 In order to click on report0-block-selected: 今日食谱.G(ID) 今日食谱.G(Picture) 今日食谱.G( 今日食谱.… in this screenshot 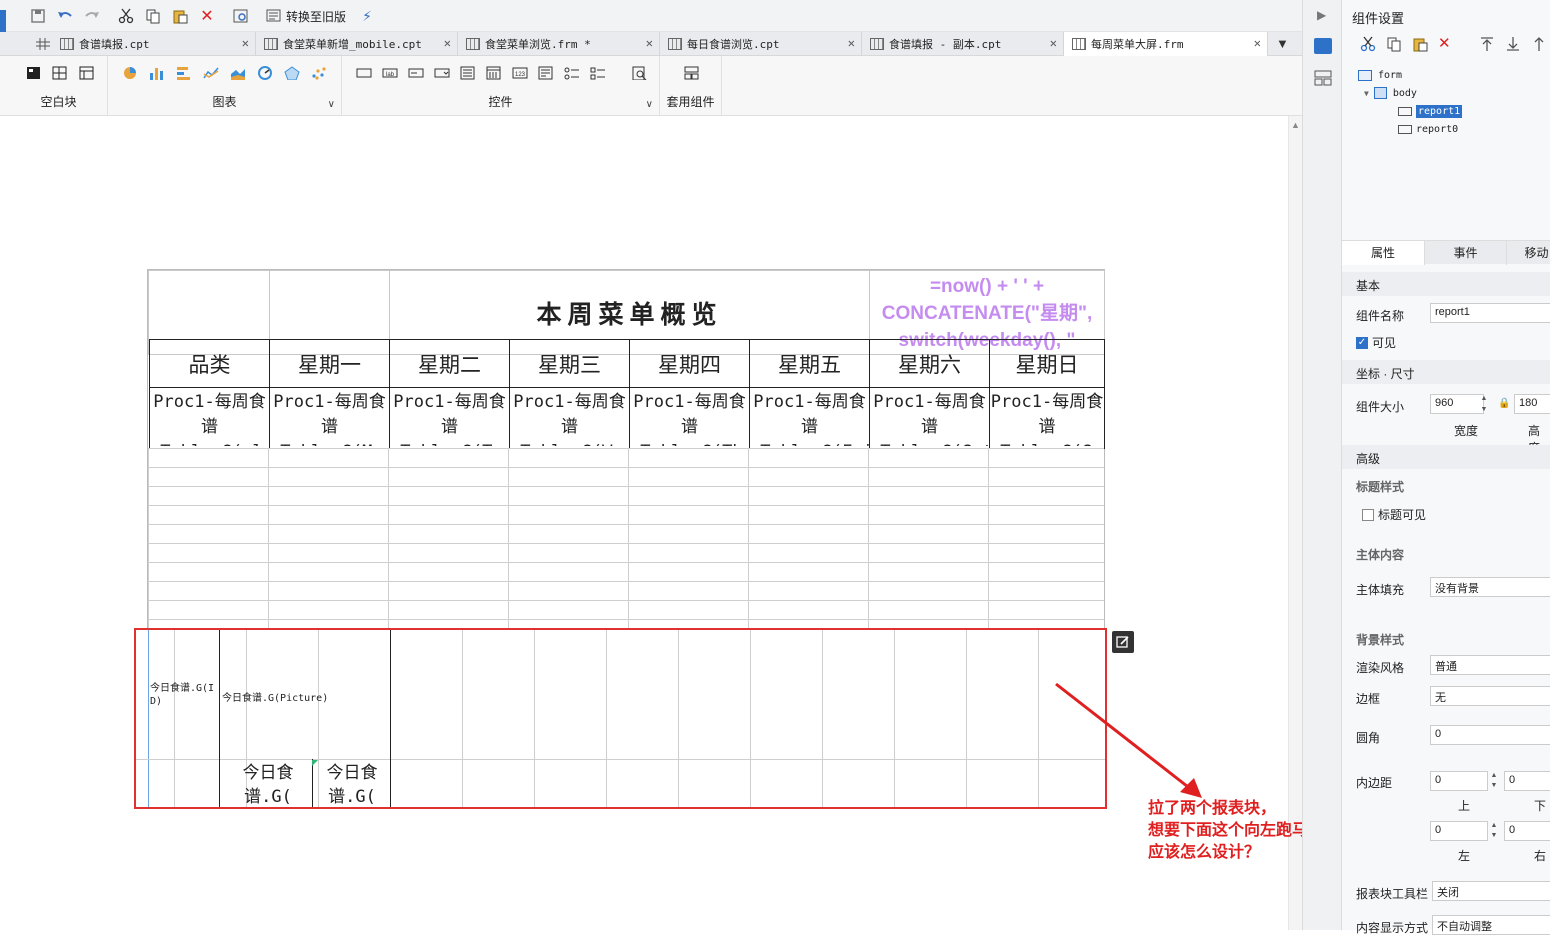, I will do `click(620, 718)`.